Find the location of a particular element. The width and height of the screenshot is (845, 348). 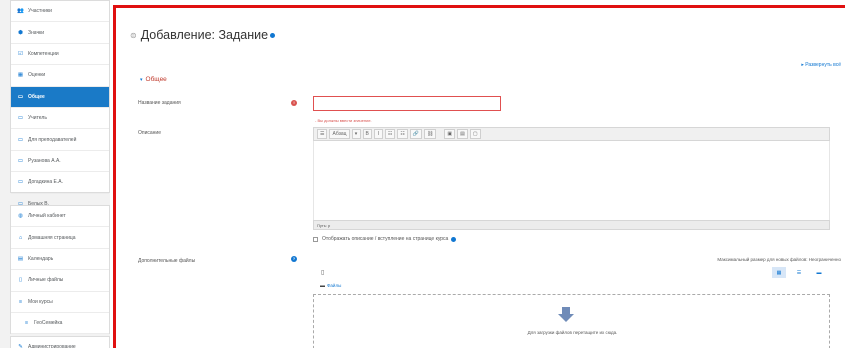

sidebar-nav-admin: ✎ Администрирование is located at coordinates (60, 342).